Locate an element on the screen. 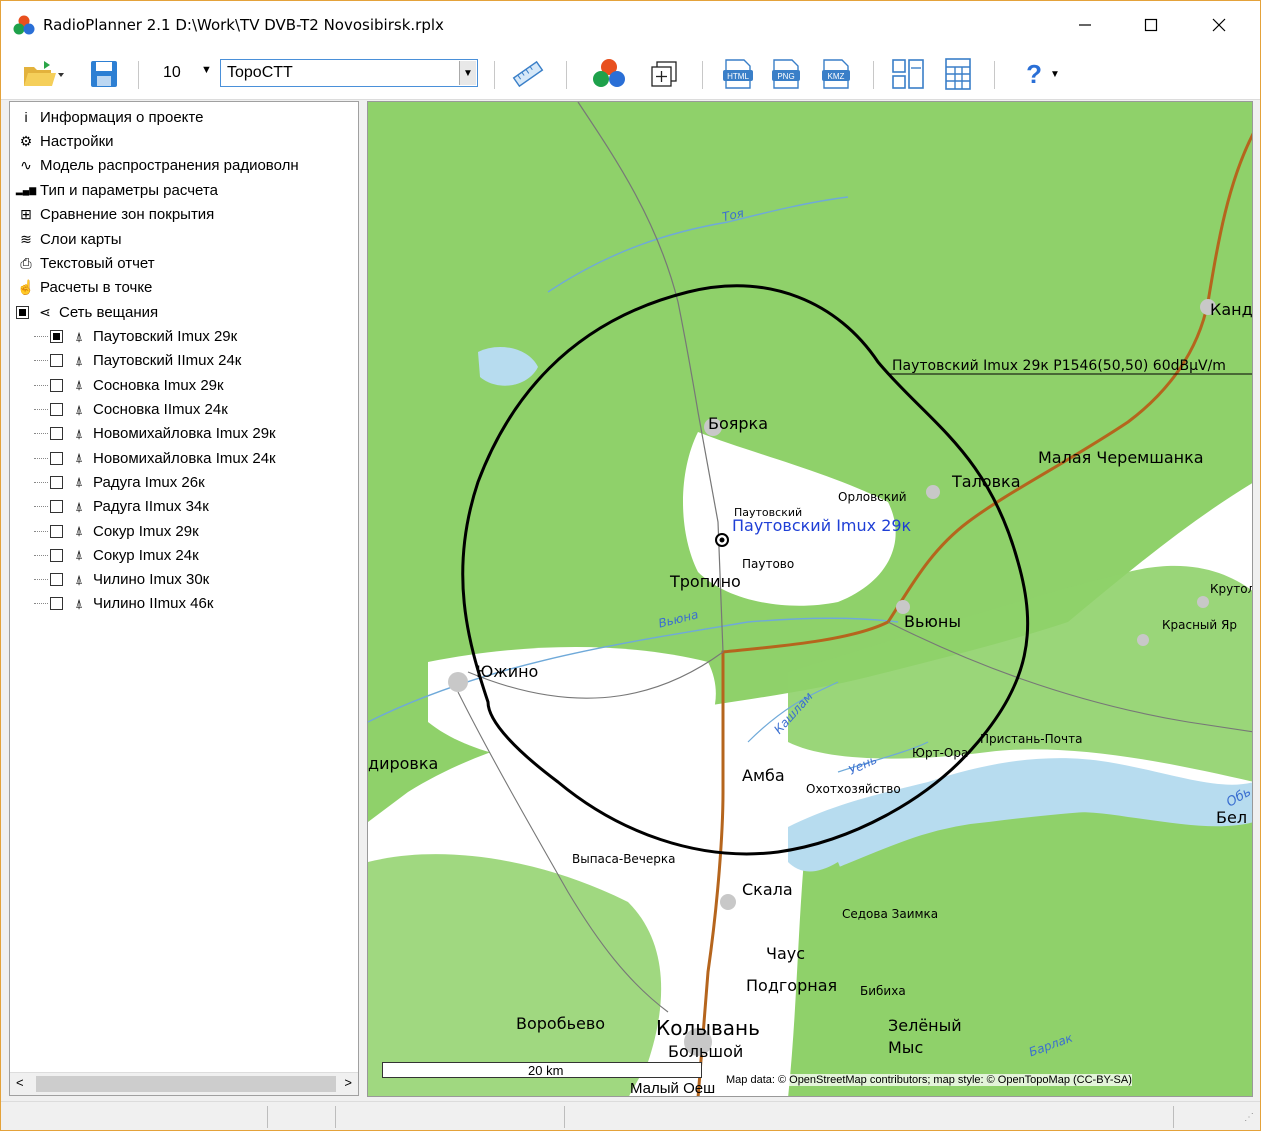 This screenshot has height=1131, width=1261. transmitter-item: ⍋ Сосновка IImux 24к is located at coordinates (131, 410).